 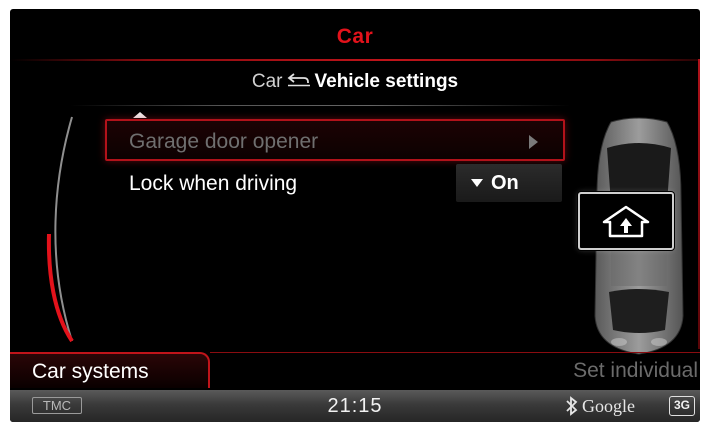 What do you see at coordinates (533, 142) in the screenshot?
I see `chevron-right-icon` at bounding box center [533, 142].